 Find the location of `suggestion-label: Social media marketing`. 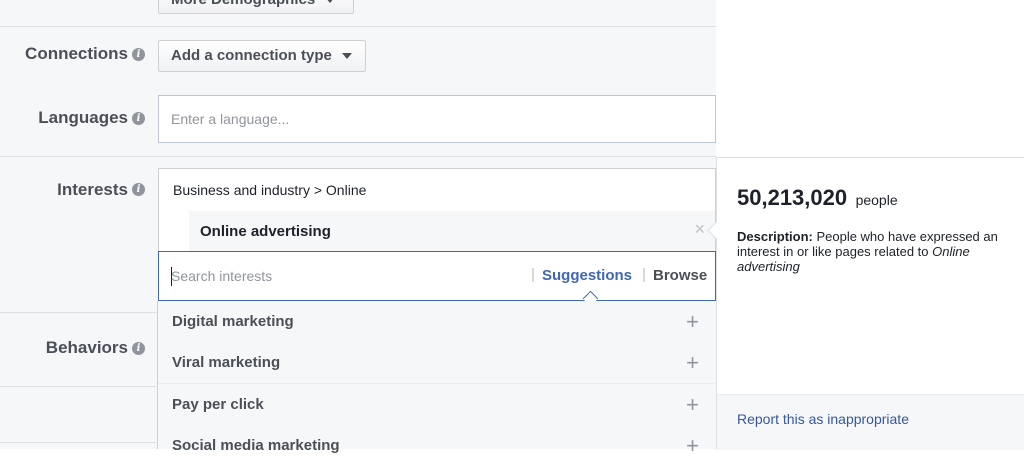

suggestion-label: Social media marketing is located at coordinates (256, 445).